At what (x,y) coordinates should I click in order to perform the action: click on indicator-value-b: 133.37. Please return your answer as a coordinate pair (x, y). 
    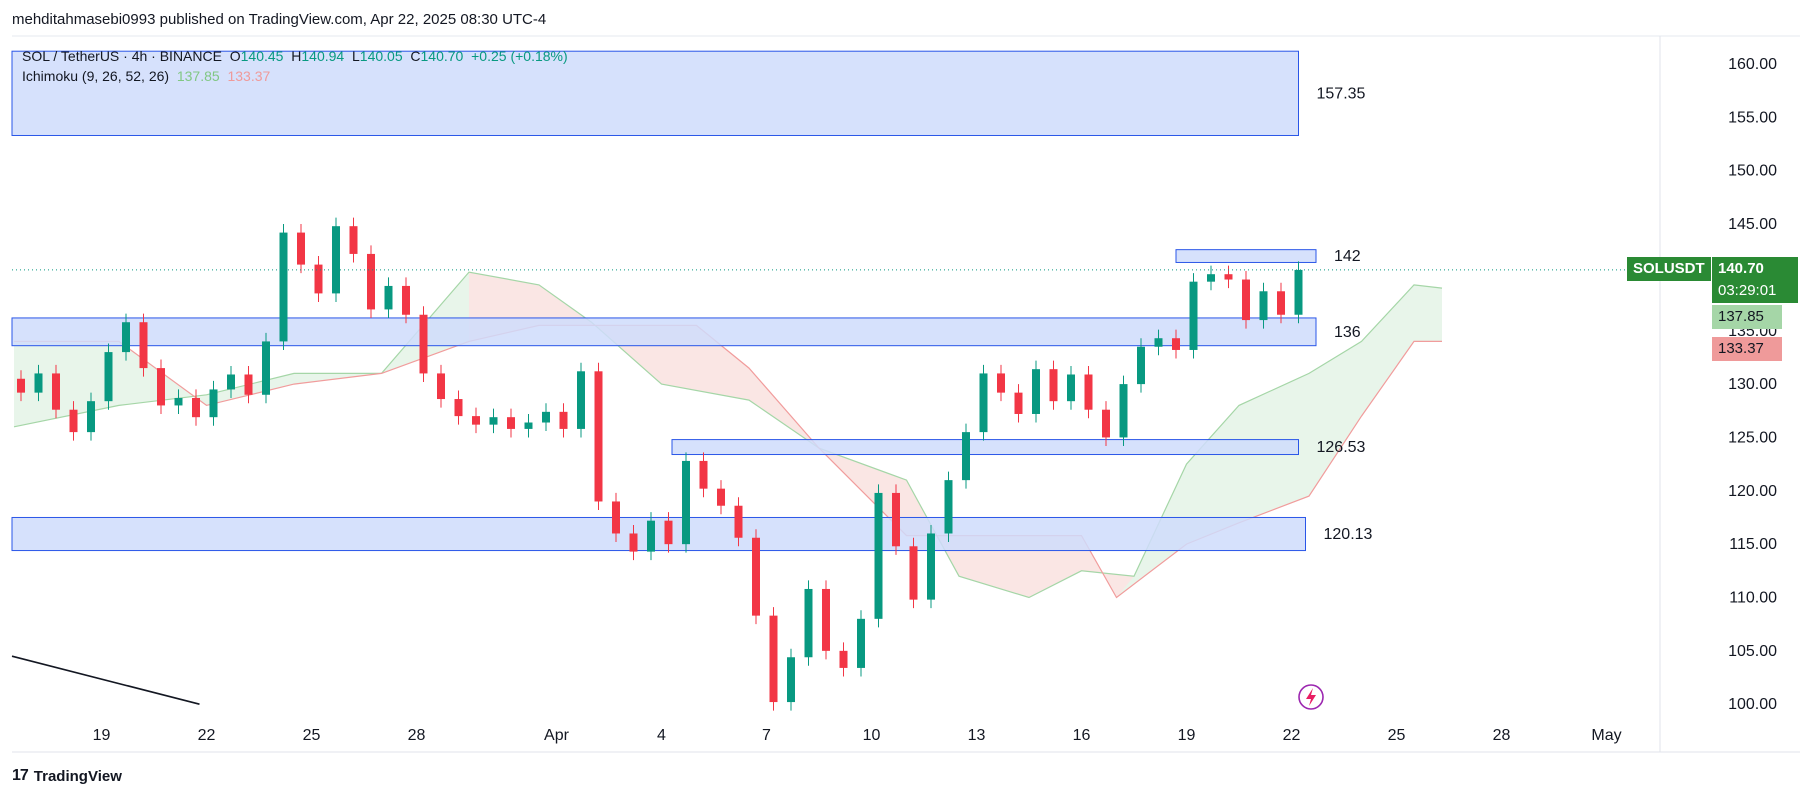
    Looking at the image, I should click on (249, 76).